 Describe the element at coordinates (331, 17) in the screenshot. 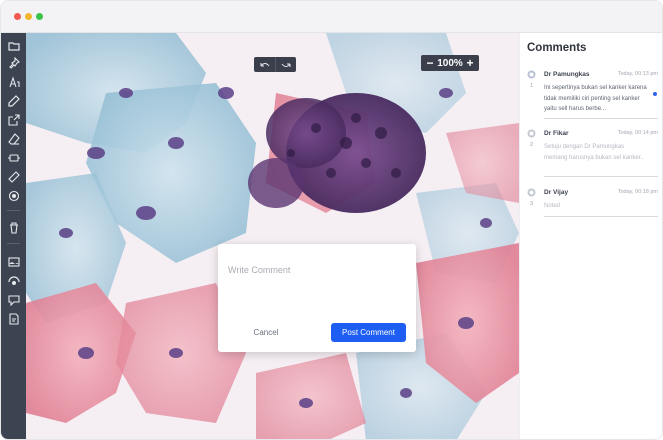

I see `title-bar` at that location.